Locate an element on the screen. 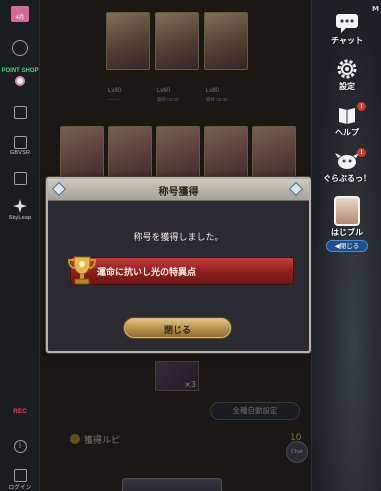 This screenshot has height=491, width=381. chat-button: チャット is located at coordinates (346, 29).